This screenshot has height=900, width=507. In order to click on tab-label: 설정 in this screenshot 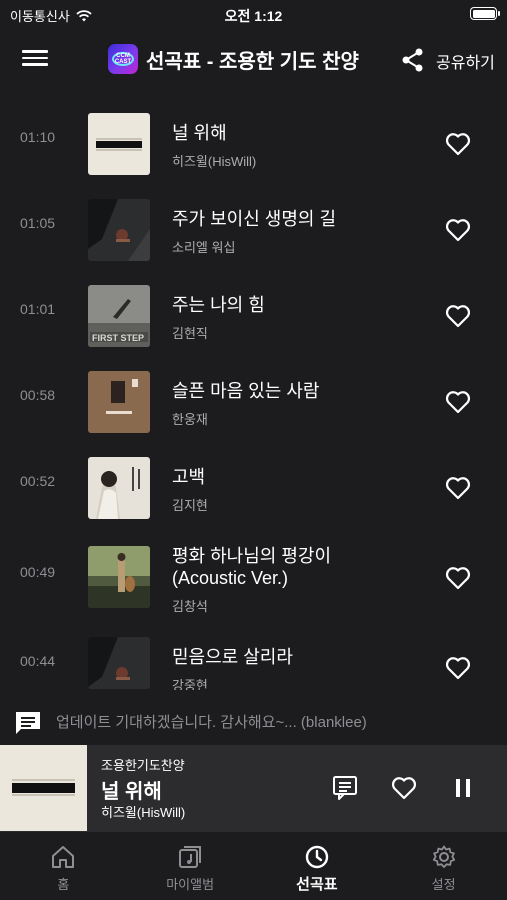, I will do `click(443, 884)`.